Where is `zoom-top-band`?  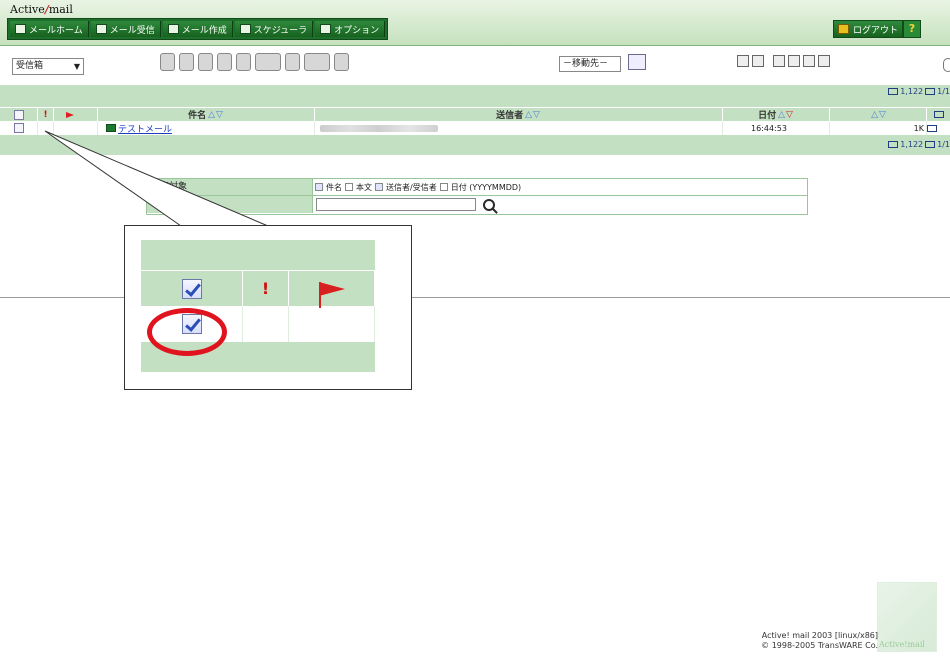 zoom-top-band is located at coordinates (258, 255).